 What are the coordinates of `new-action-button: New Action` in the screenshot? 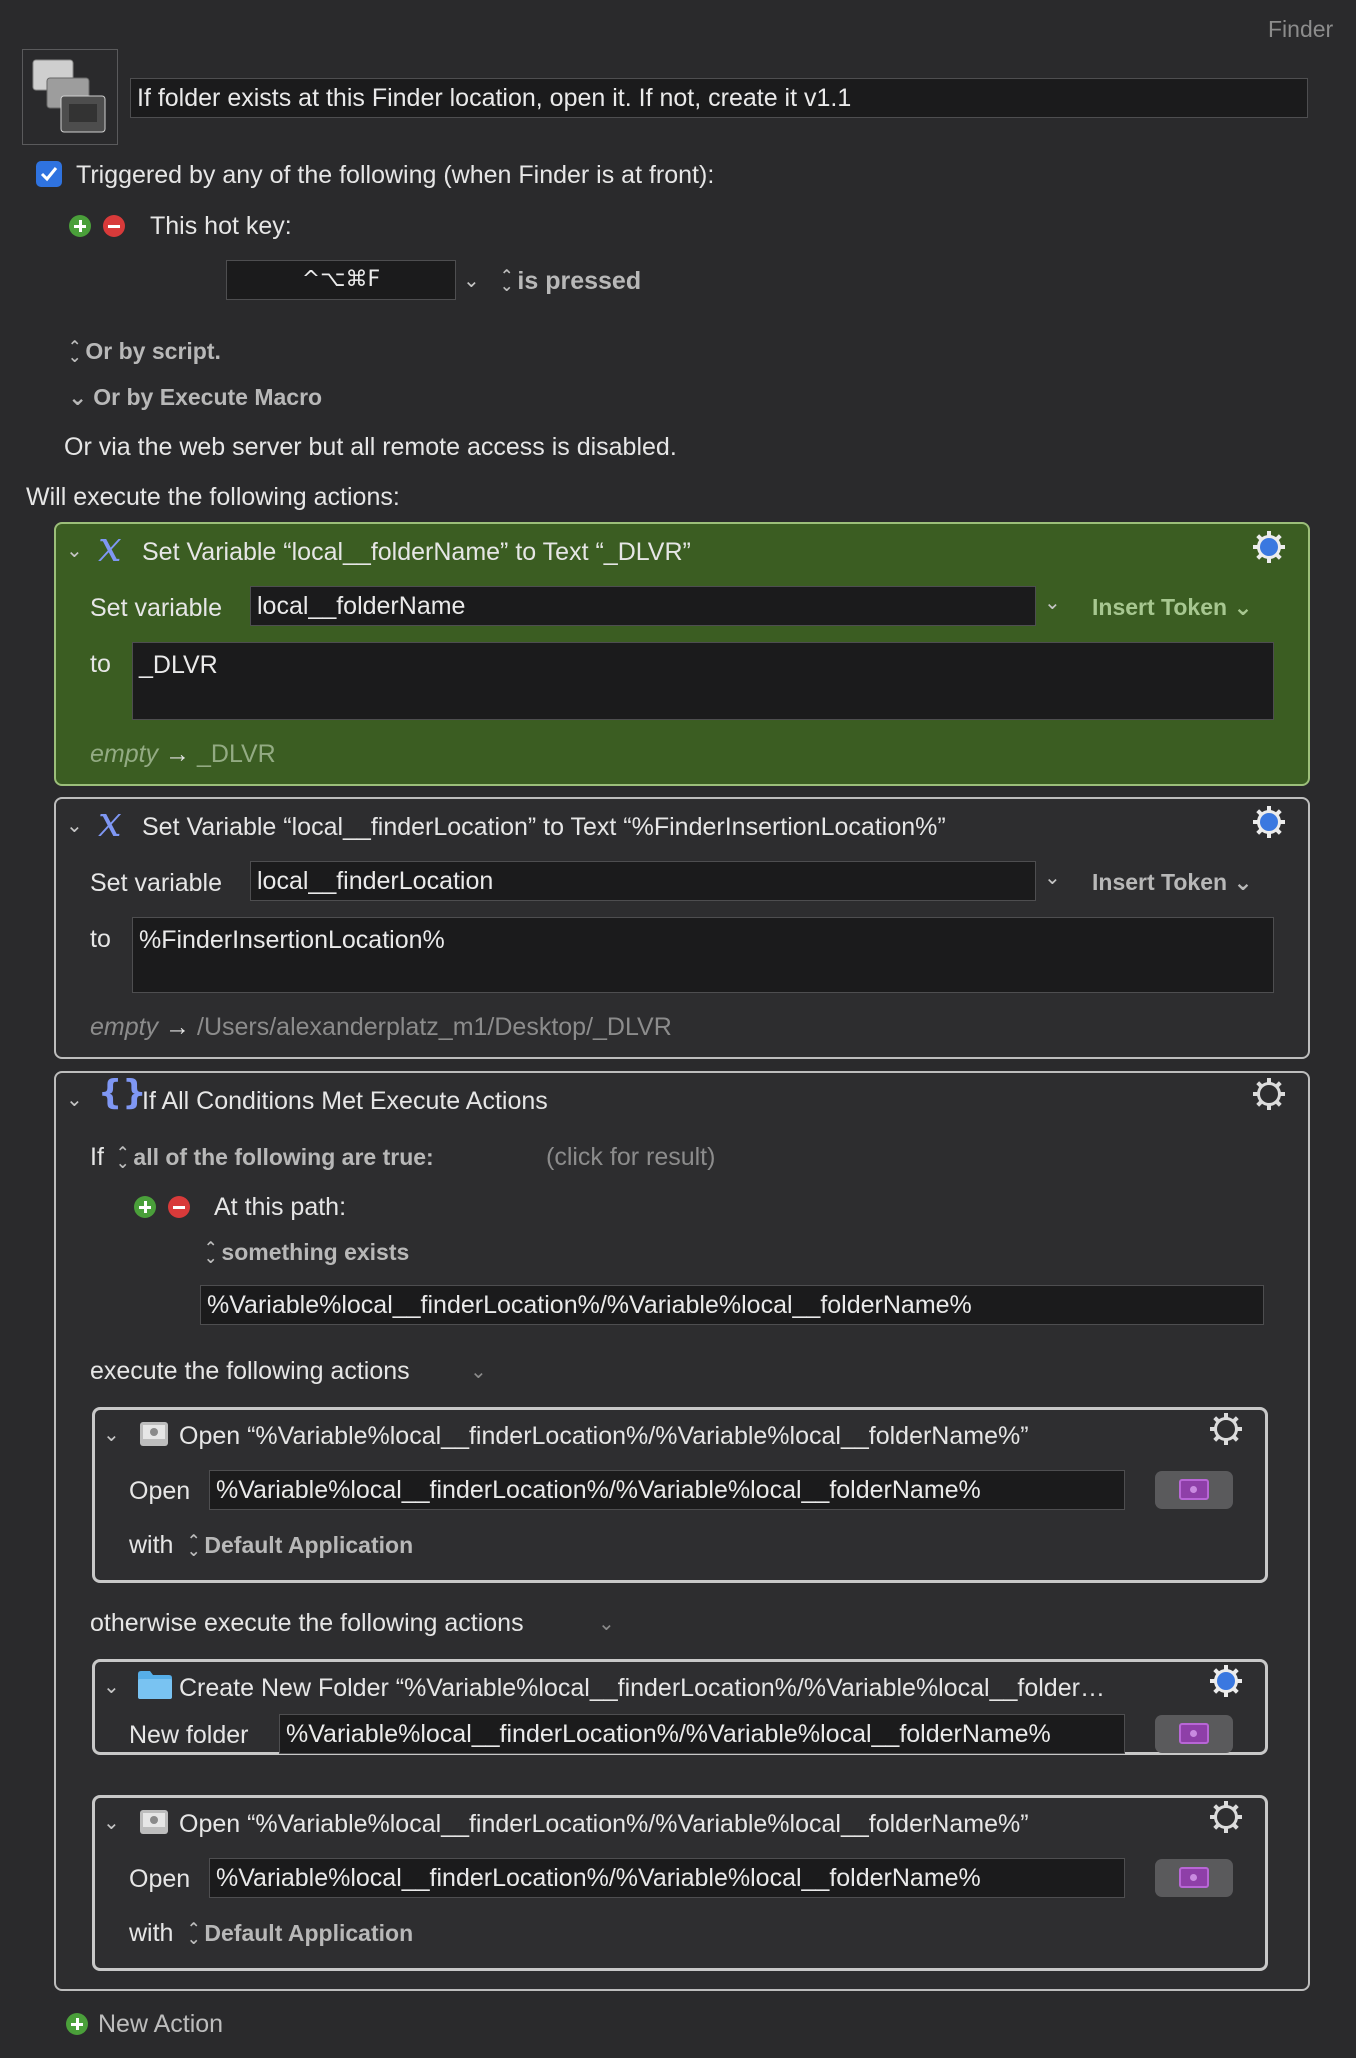 It's located at (160, 2024).